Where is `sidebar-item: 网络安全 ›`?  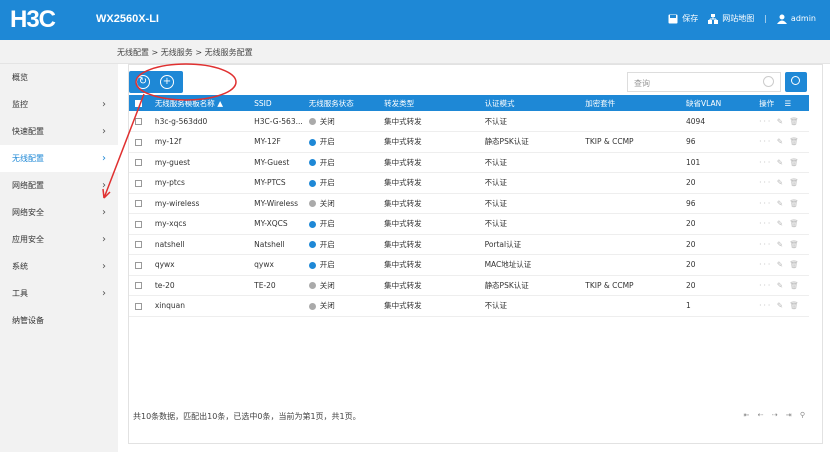
sidebar-item: 网络安全 › is located at coordinates (59, 212).